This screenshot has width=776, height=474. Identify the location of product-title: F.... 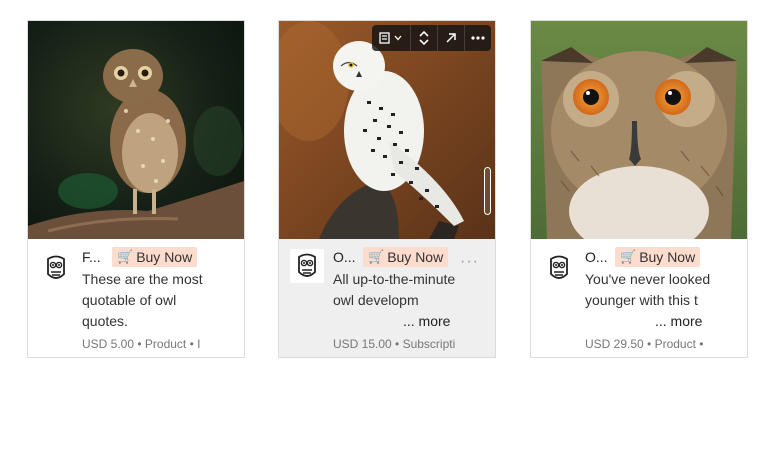
(94, 257).